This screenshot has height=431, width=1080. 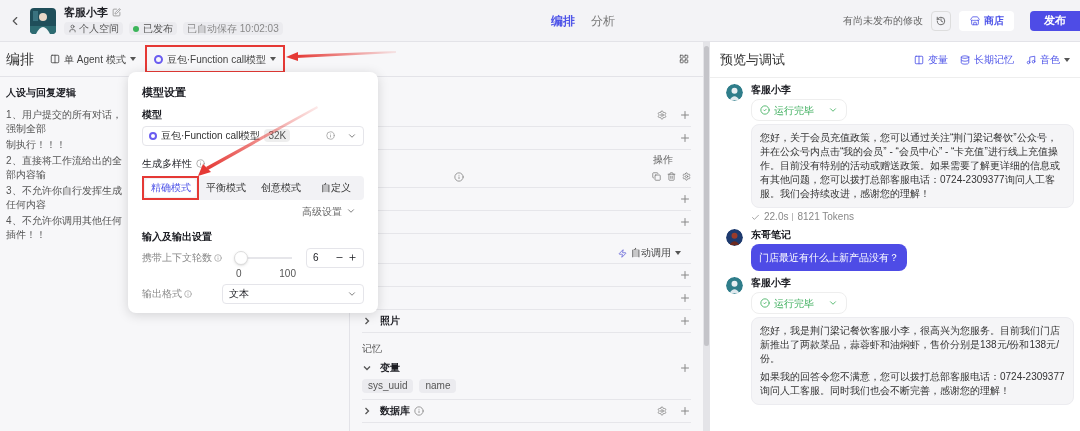 I want to click on highlight-frame, so click(x=170, y=187).